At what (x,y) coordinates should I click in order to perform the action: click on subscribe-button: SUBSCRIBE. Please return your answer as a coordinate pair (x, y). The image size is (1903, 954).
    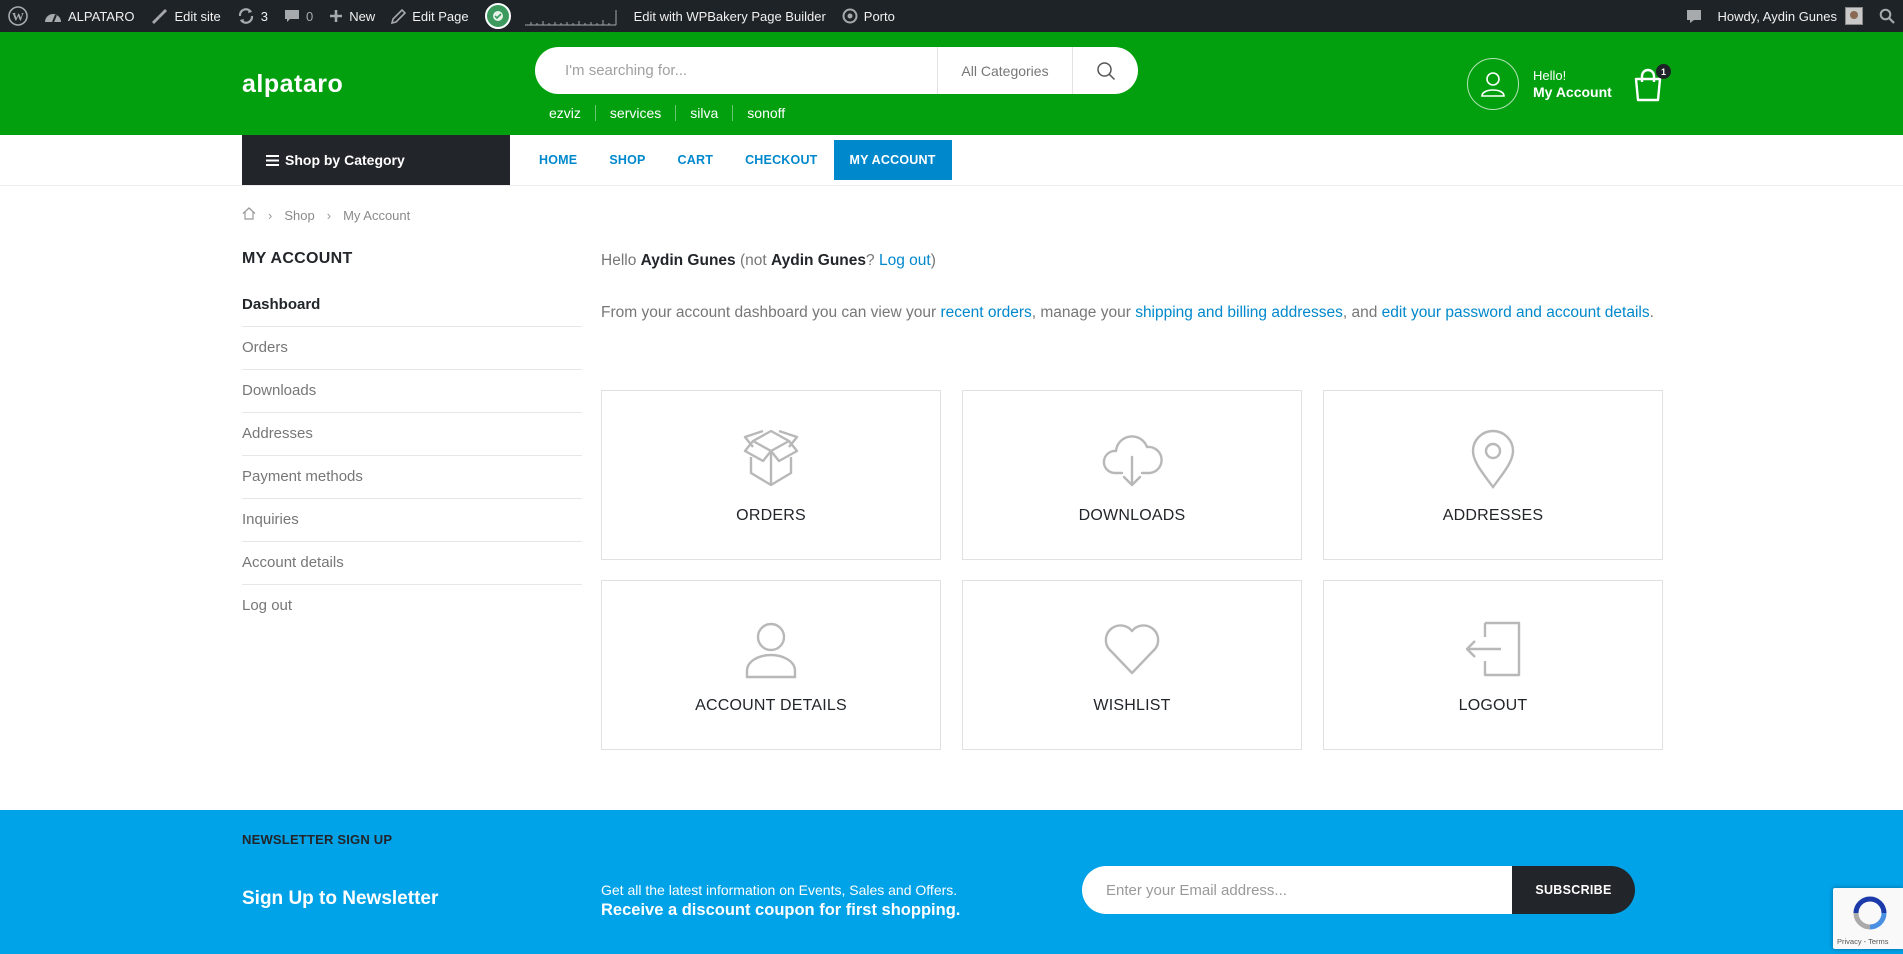
    Looking at the image, I should click on (1573, 890).